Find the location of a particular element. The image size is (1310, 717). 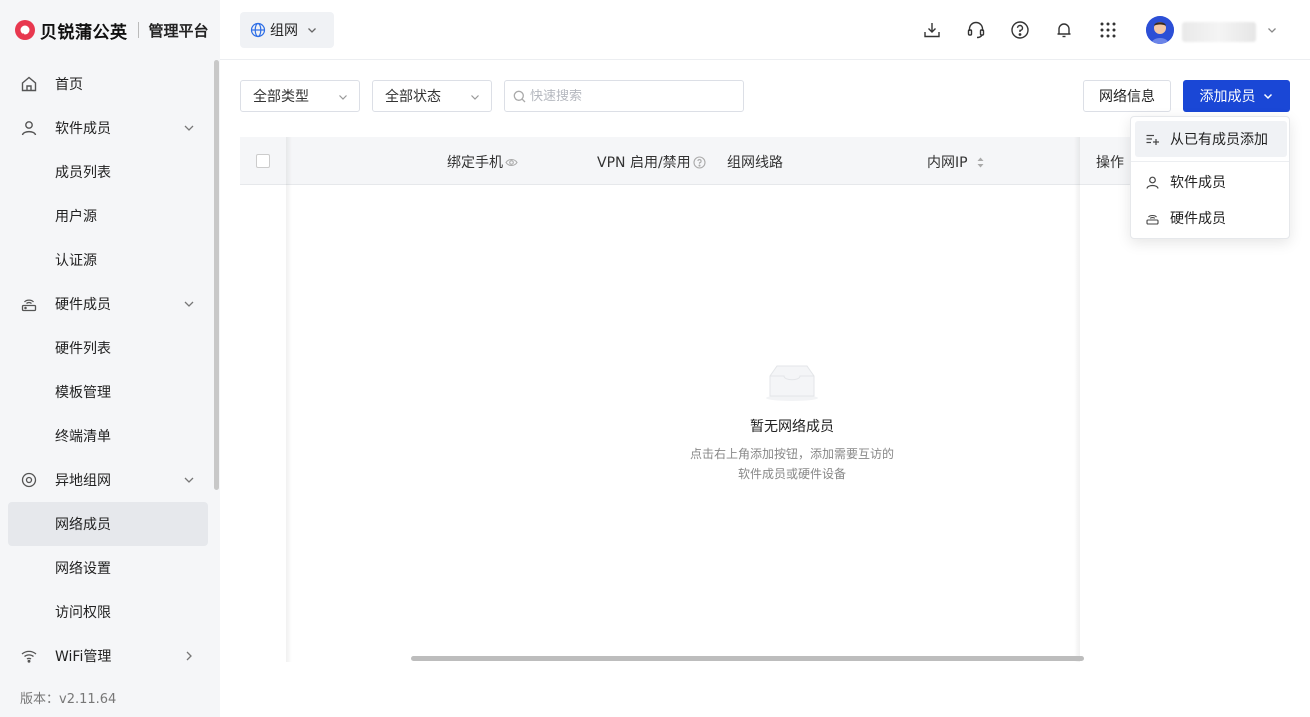

sidebar-item-label: 模板管理 is located at coordinates (83, 393).